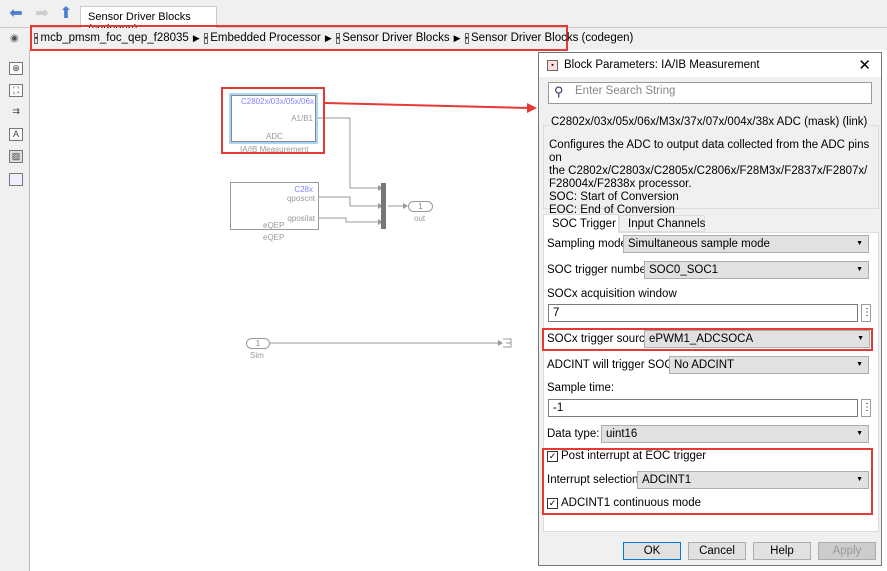 The height and width of the screenshot is (571, 887). Describe the element at coordinates (717, 551) in the screenshot. I see `cancel-button: Cancel` at that location.